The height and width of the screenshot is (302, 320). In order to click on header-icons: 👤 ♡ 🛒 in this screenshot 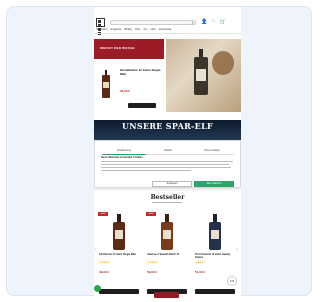, I will do `click(213, 22)`.